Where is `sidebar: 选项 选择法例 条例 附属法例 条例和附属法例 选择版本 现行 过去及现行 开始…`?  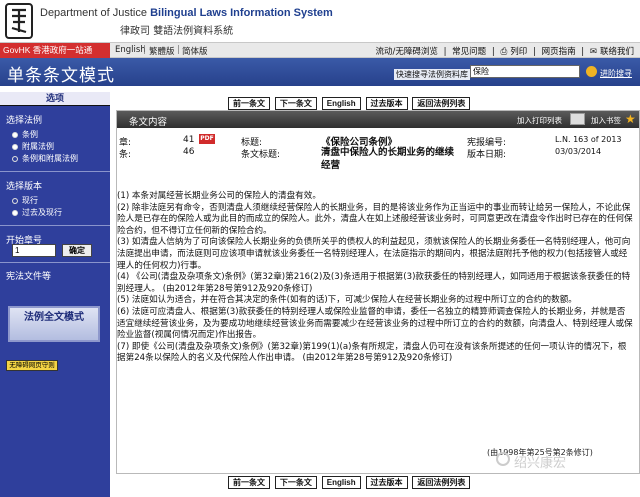 sidebar: 选项 选择法例 条例 附属法例 条例和附属法例 选择版本 现行 过去及现行 开始… is located at coordinates (55, 294).